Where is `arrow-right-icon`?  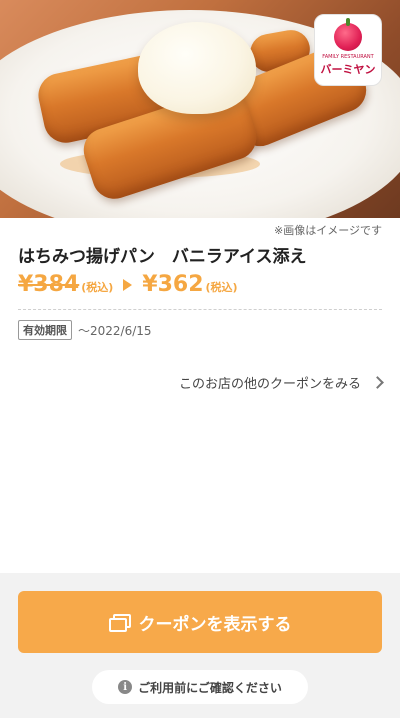 arrow-right-icon is located at coordinates (128, 284).